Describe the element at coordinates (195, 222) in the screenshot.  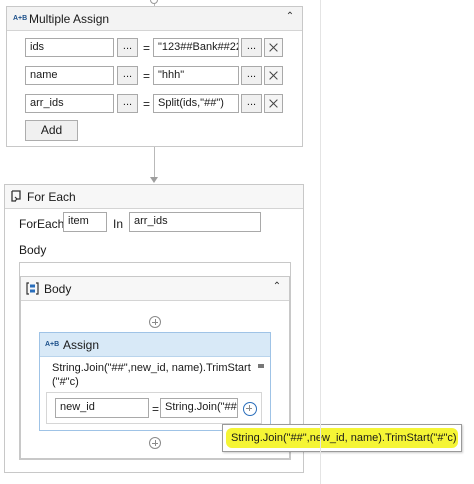
I see `foreach-collection-input: arr_ids` at that location.